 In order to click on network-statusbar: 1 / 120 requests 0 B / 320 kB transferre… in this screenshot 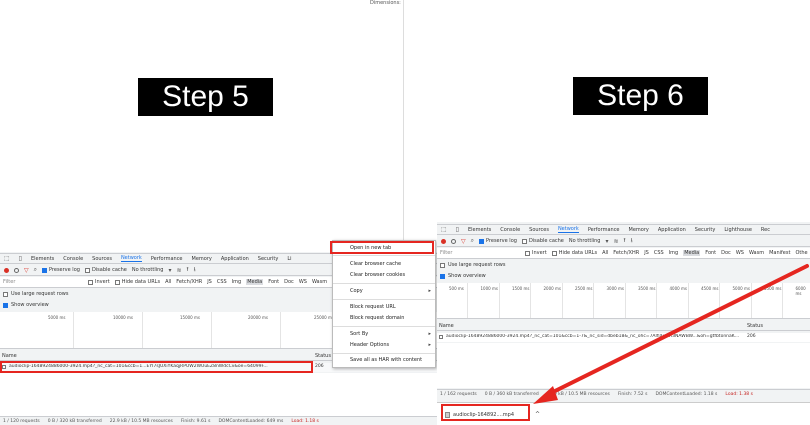, I will do `click(218, 420)`.